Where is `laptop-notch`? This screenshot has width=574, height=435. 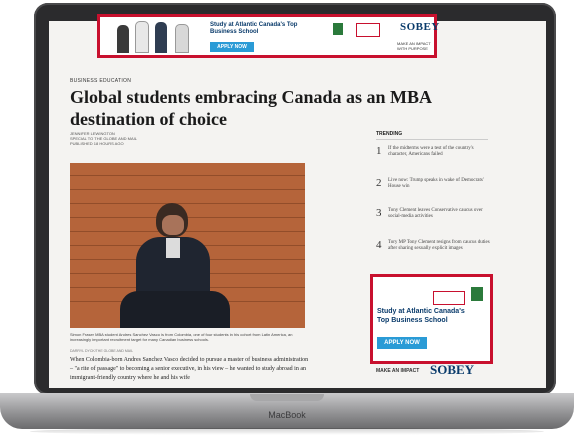
laptop-notch is located at coordinates (287, 397).